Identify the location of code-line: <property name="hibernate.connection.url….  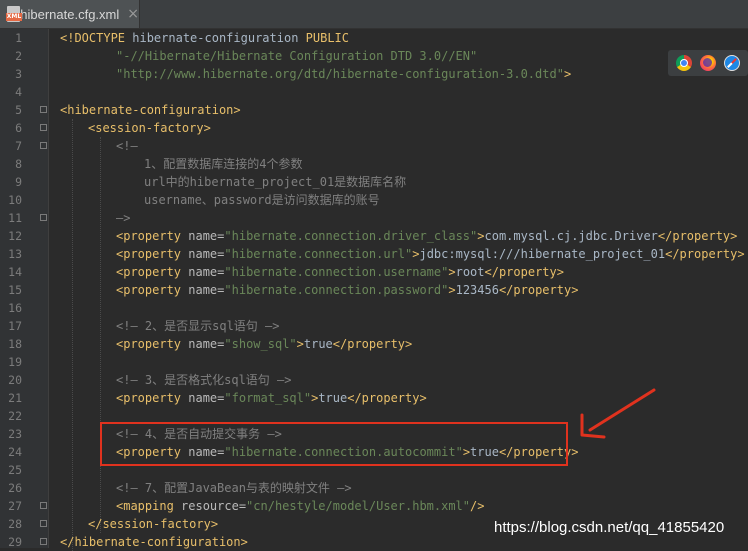
(430, 254).